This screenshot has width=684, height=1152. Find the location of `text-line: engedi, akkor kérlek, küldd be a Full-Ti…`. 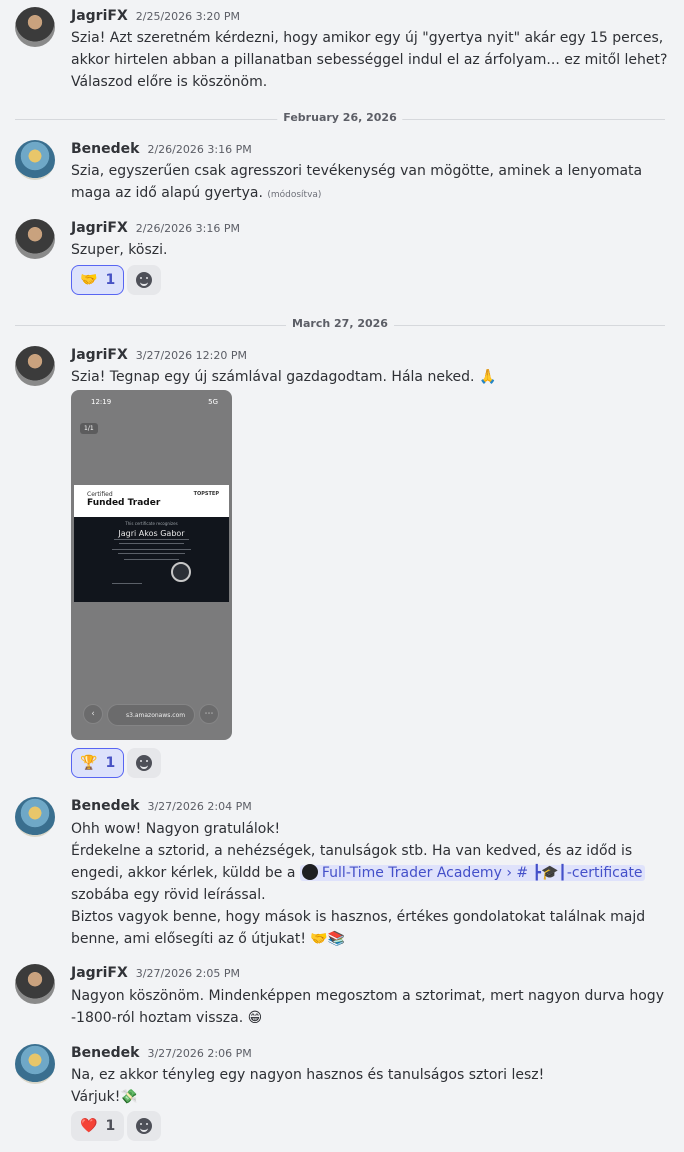

text-line: engedi, akkor kérlek, küldd be a Full-Ti… is located at coordinates (358, 873).